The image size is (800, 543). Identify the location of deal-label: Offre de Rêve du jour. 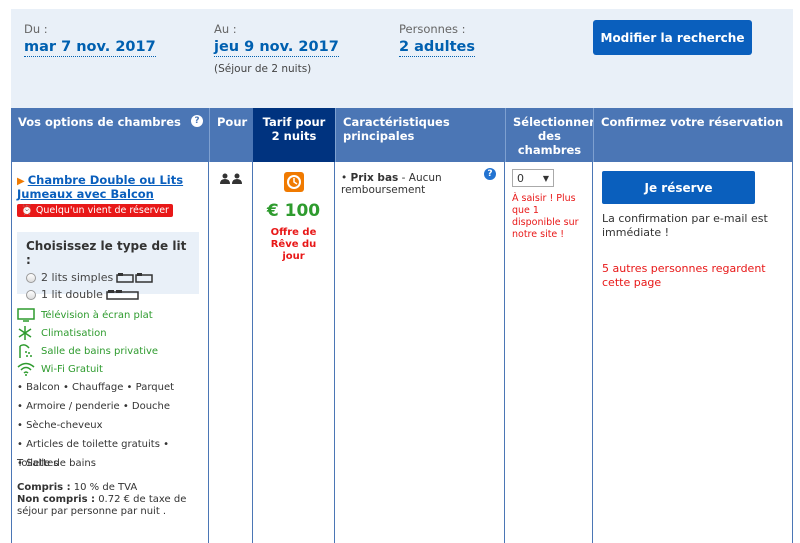
(293, 244).